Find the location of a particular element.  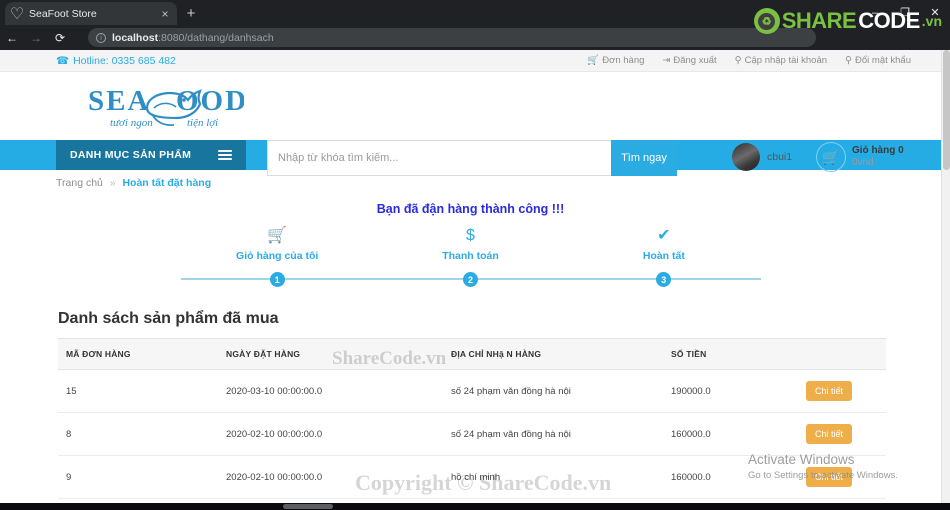

breadcrumb-current: Hoàn tất đặt hàng is located at coordinates (167, 183).